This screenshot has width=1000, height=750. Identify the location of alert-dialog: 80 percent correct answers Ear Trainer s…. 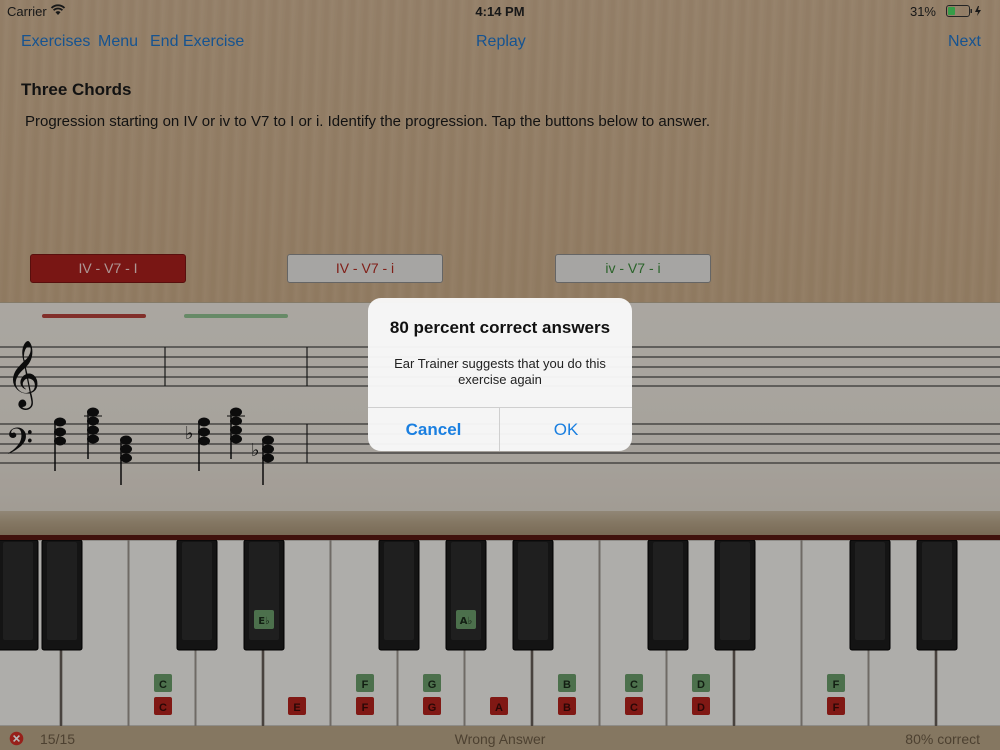
(500, 374).